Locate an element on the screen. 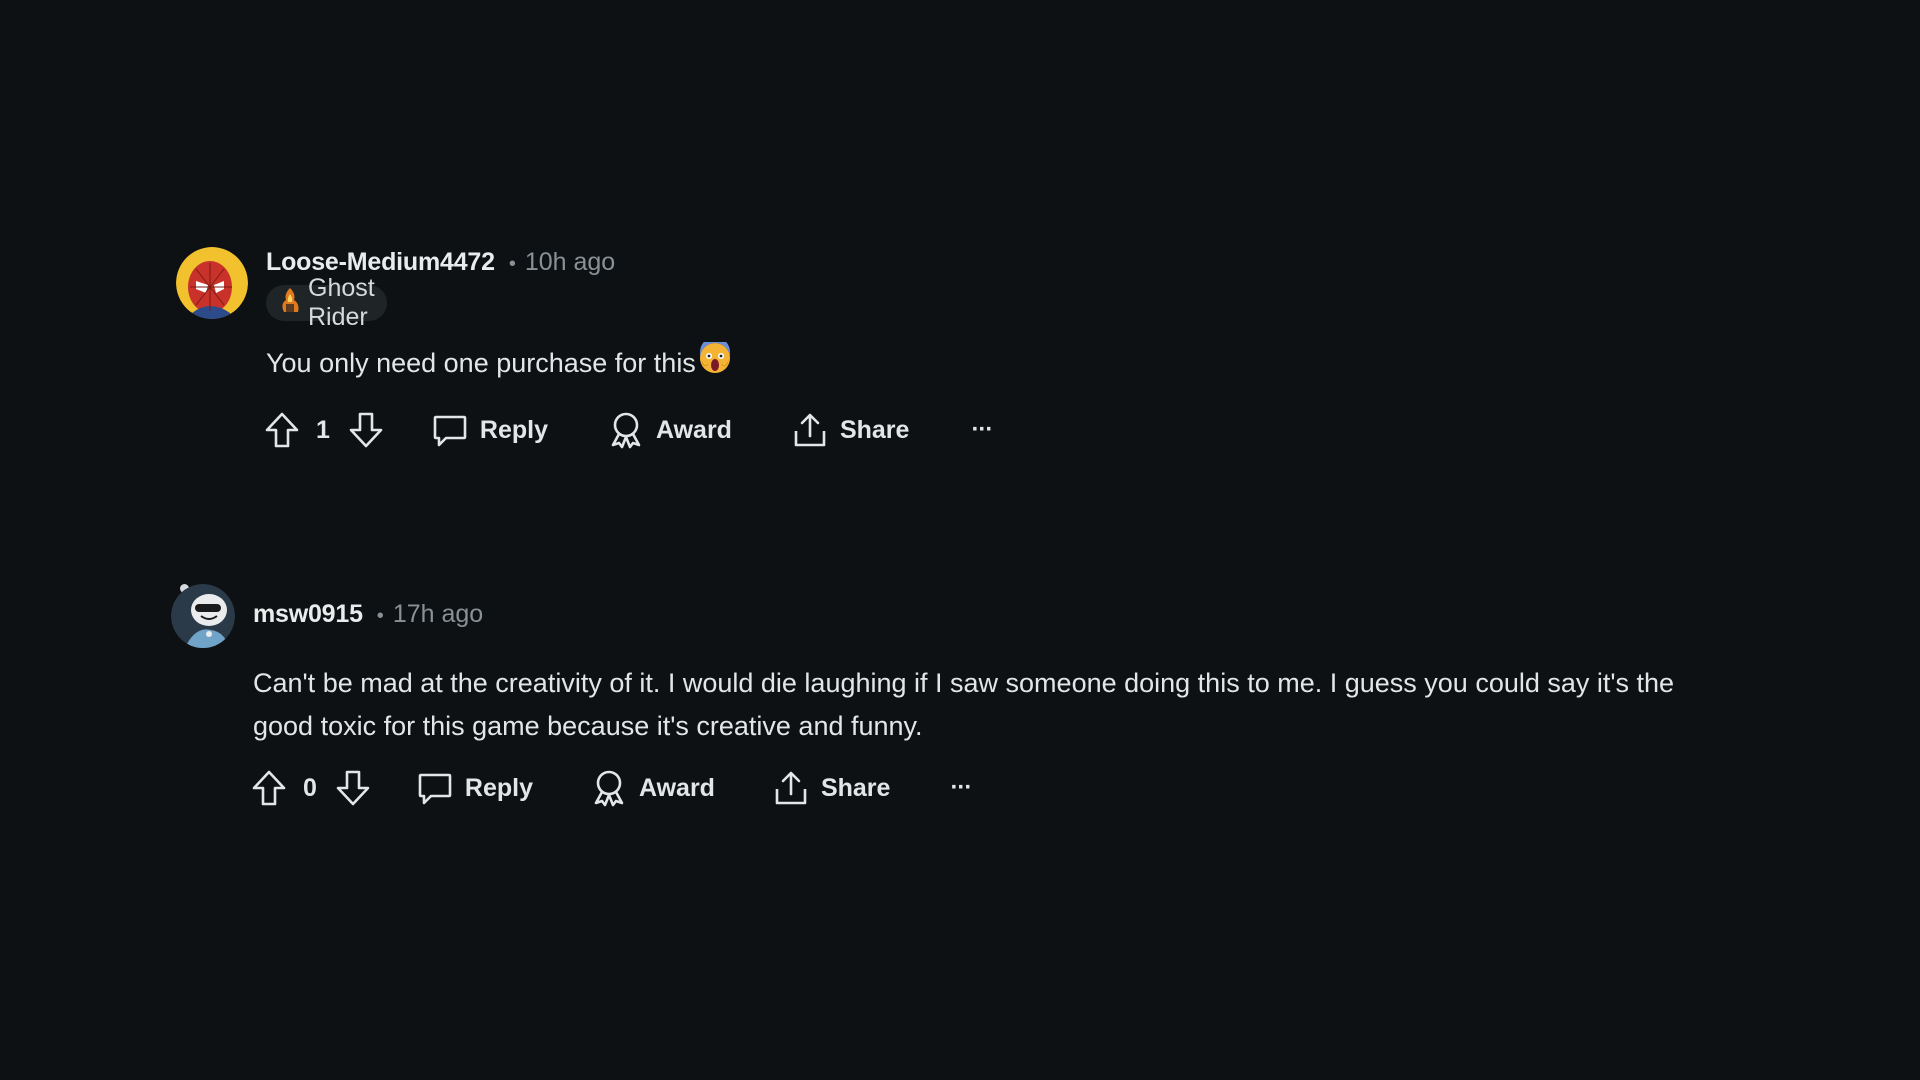 Image resolution: width=1920 pixels, height=1080 pixels. comment-meta: msw0915 • 17h ago is located at coordinates (368, 614).